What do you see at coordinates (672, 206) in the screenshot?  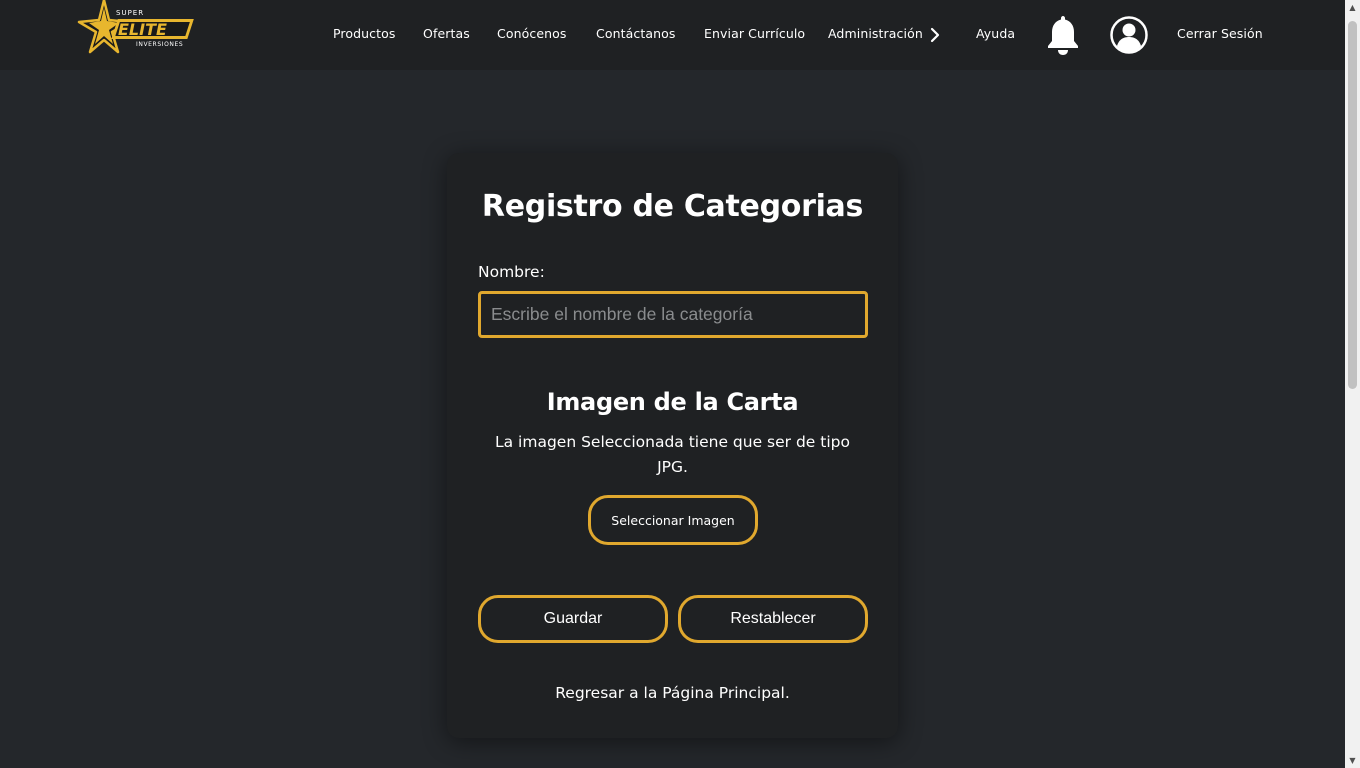 I see `page-title: Registro de Categorias` at bounding box center [672, 206].